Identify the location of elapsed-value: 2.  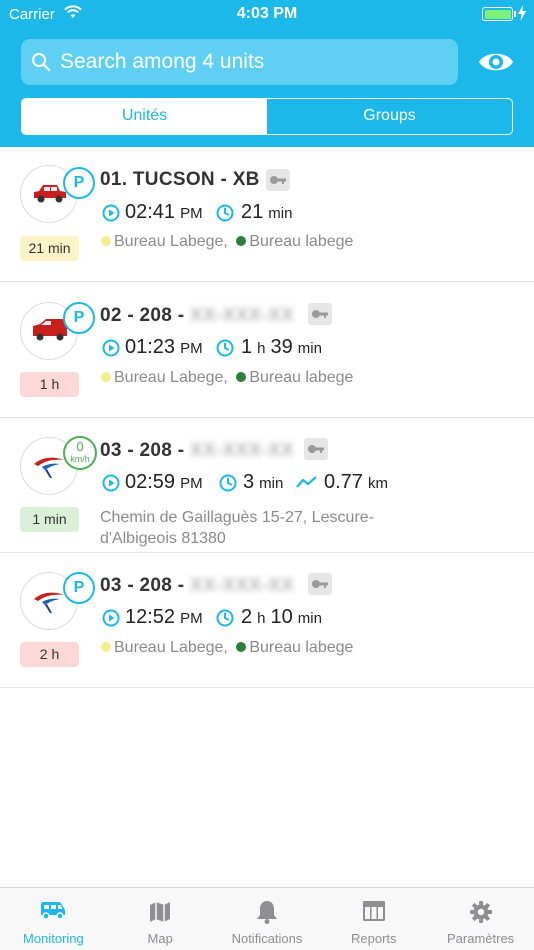
(247, 617).